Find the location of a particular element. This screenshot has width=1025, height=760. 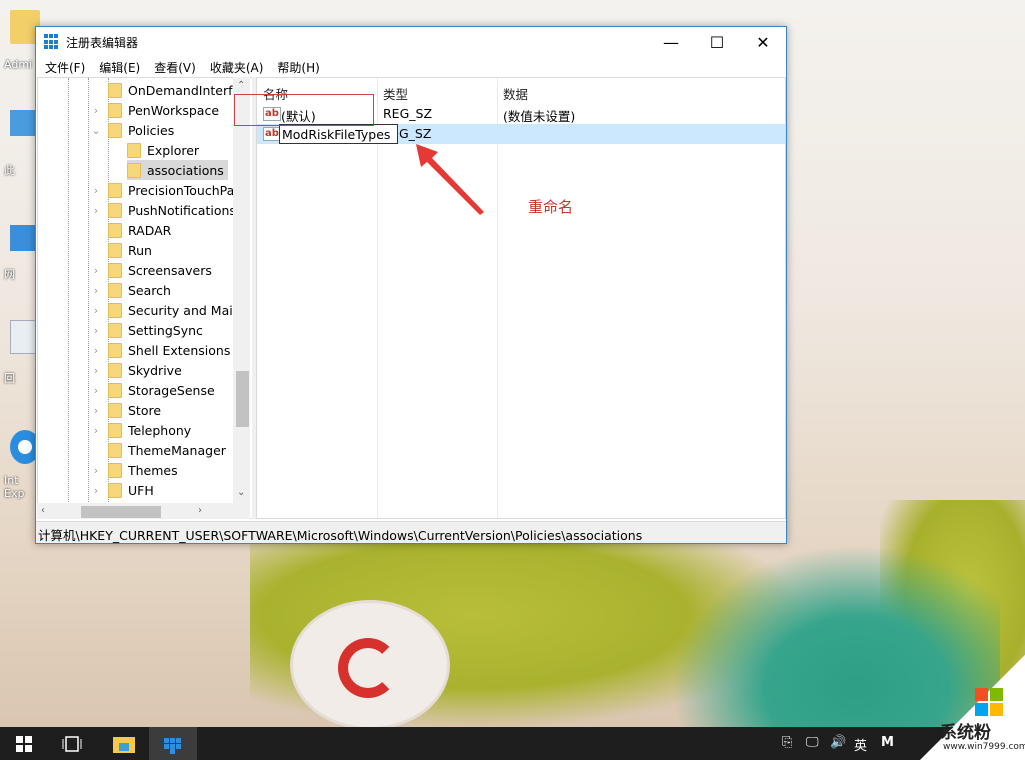

ime-mode-indicator: M is located at coordinates (887, 742).